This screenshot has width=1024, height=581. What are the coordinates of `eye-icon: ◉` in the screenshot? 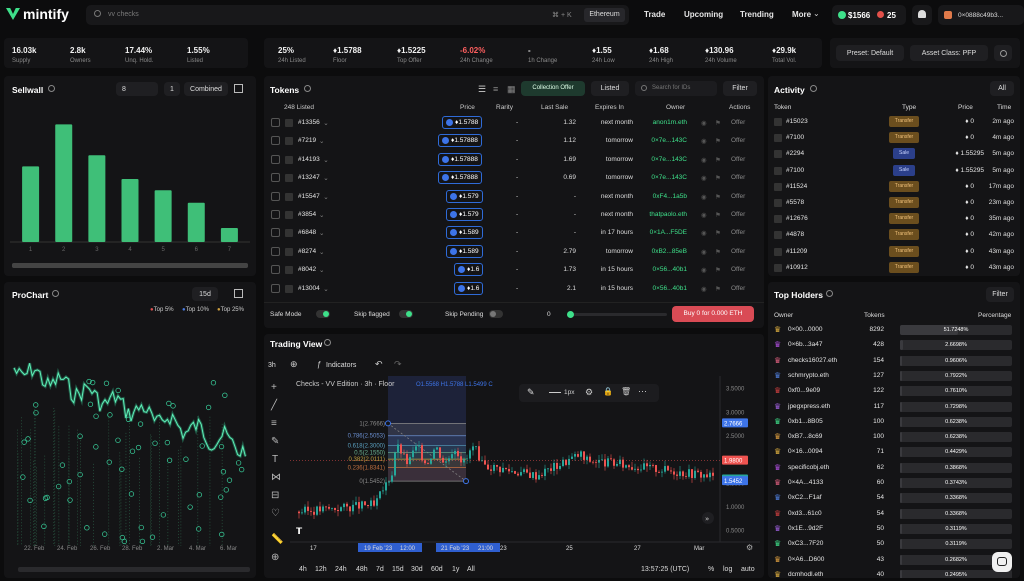 It's located at (704, 270).